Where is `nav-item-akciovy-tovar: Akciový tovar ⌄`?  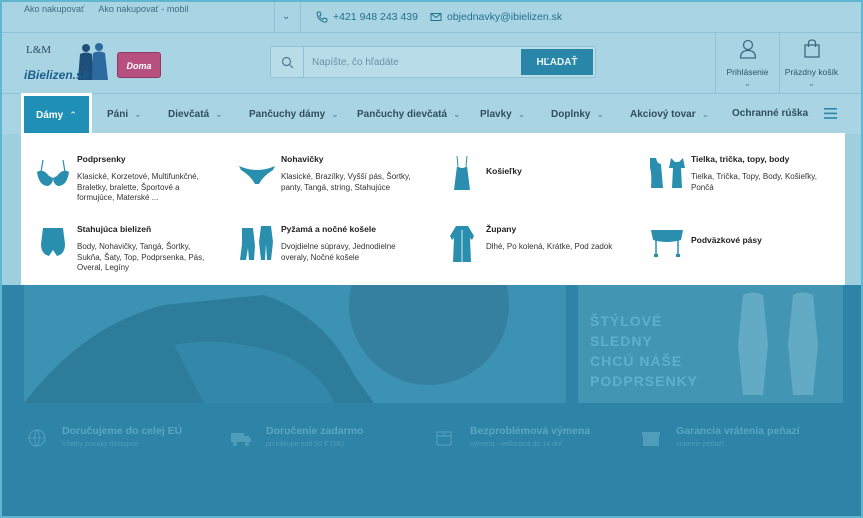
nav-item-akciovy-tovar: Akciový tovar ⌄ is located at coordinates (669, 114).